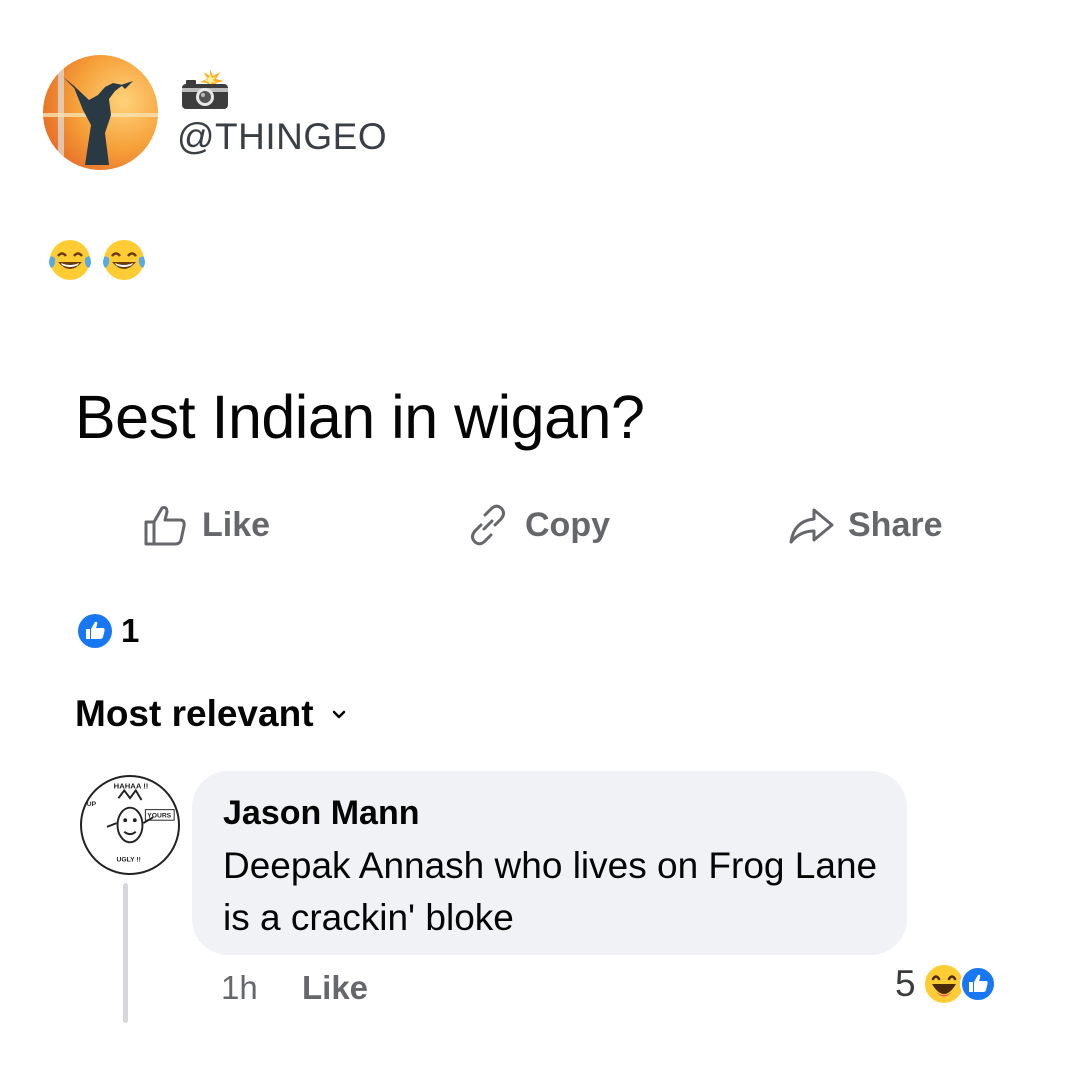 Image resolution: width=1080 pixels, height=1080 pixels. I want to click on comment-thread-line, so click(125, 953).